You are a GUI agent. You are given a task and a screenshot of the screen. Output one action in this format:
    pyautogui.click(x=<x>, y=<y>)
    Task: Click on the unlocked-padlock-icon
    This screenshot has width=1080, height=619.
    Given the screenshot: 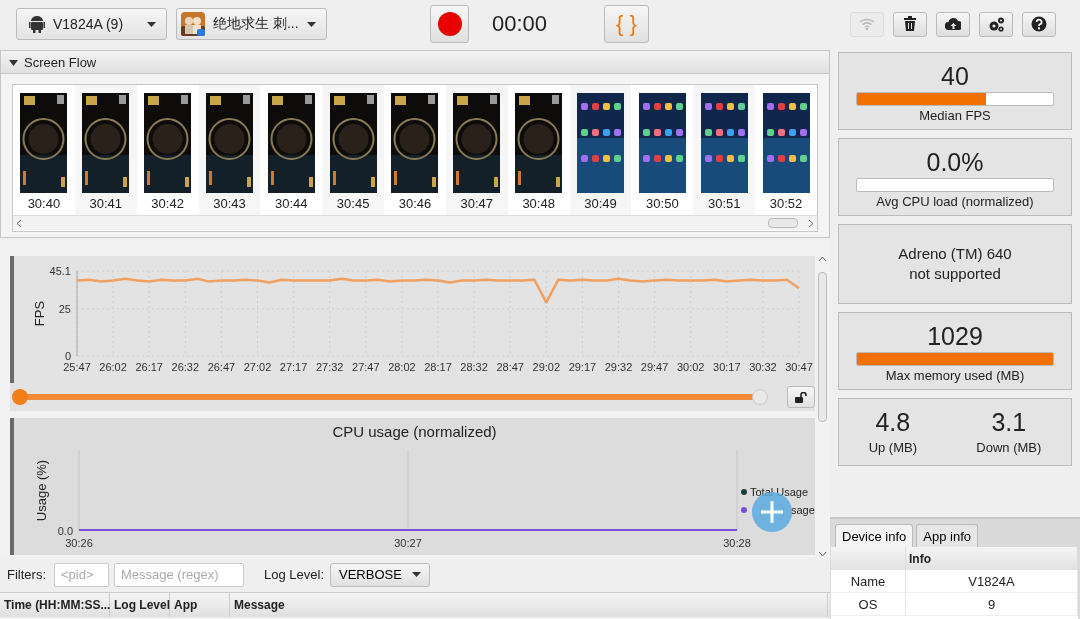 What is the action you would take?
    pyautogui.click(x=801, y=397)
    